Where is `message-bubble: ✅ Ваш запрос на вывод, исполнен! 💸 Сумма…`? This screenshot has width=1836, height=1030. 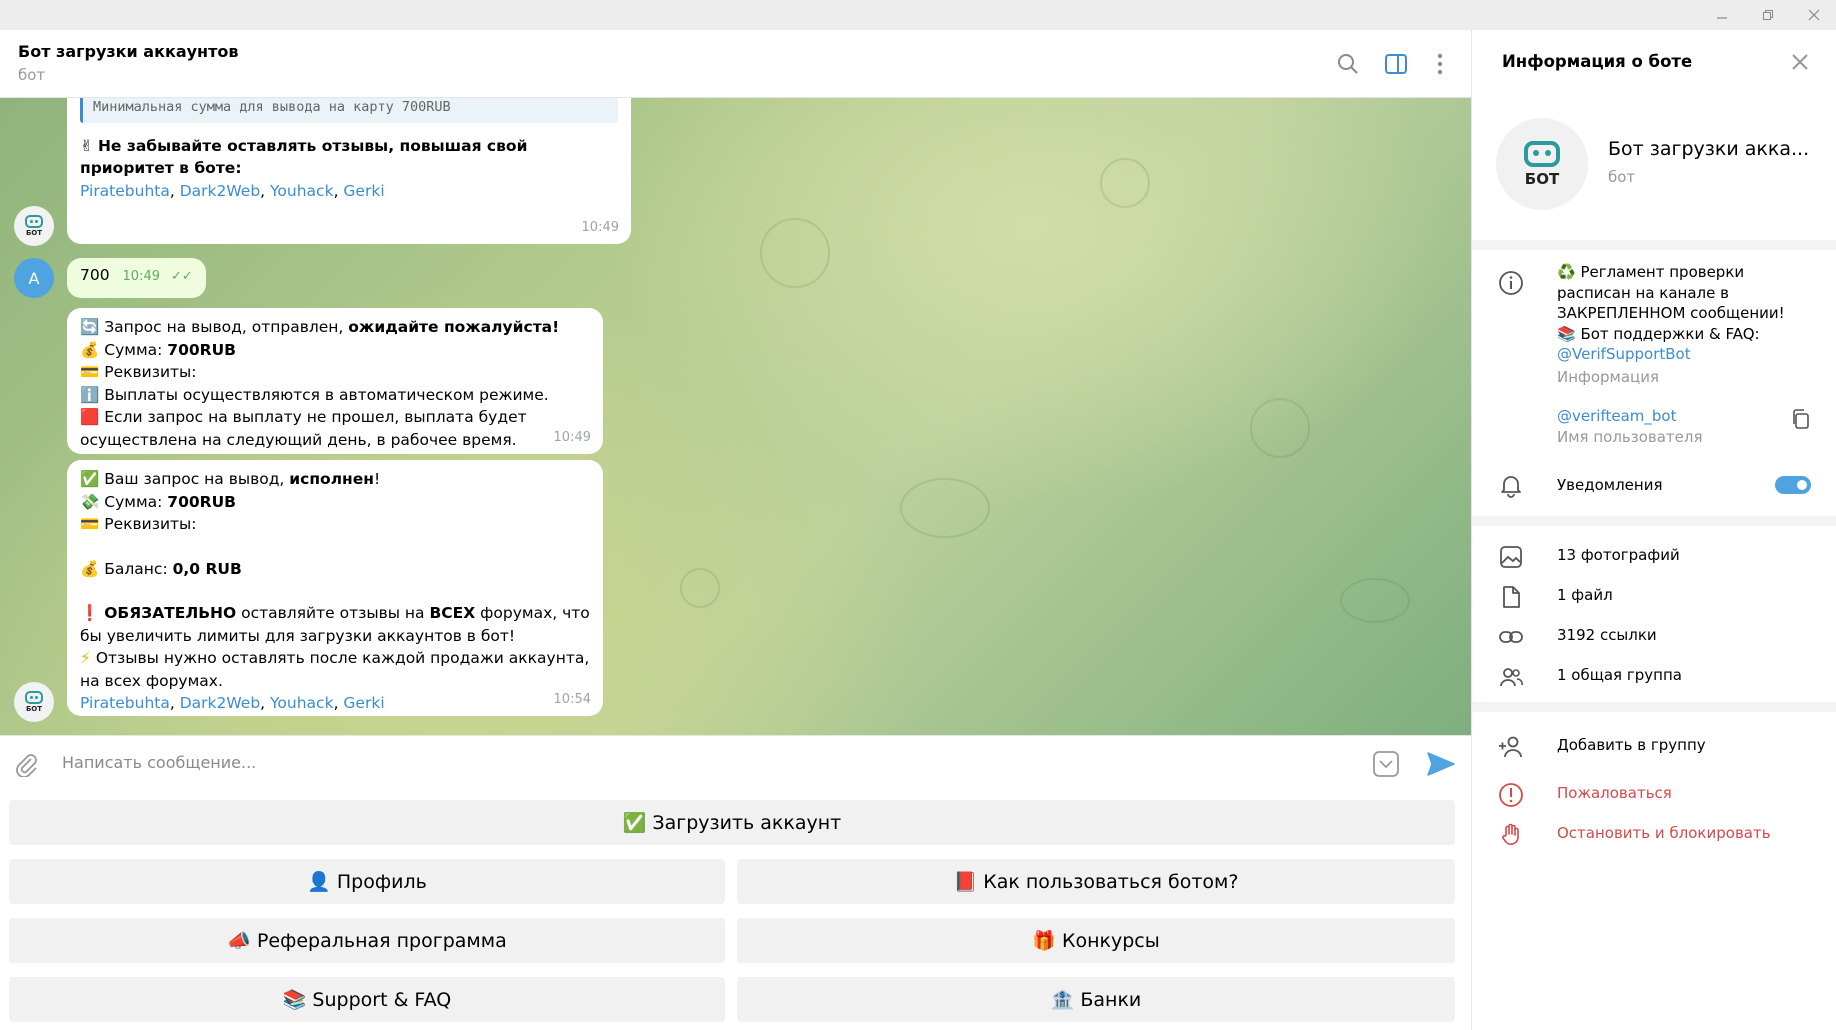
message-bubble: ✅ Ваш запрос на вывод, исполнен! 💸 Сумма… is located at coordinates (335, 588).